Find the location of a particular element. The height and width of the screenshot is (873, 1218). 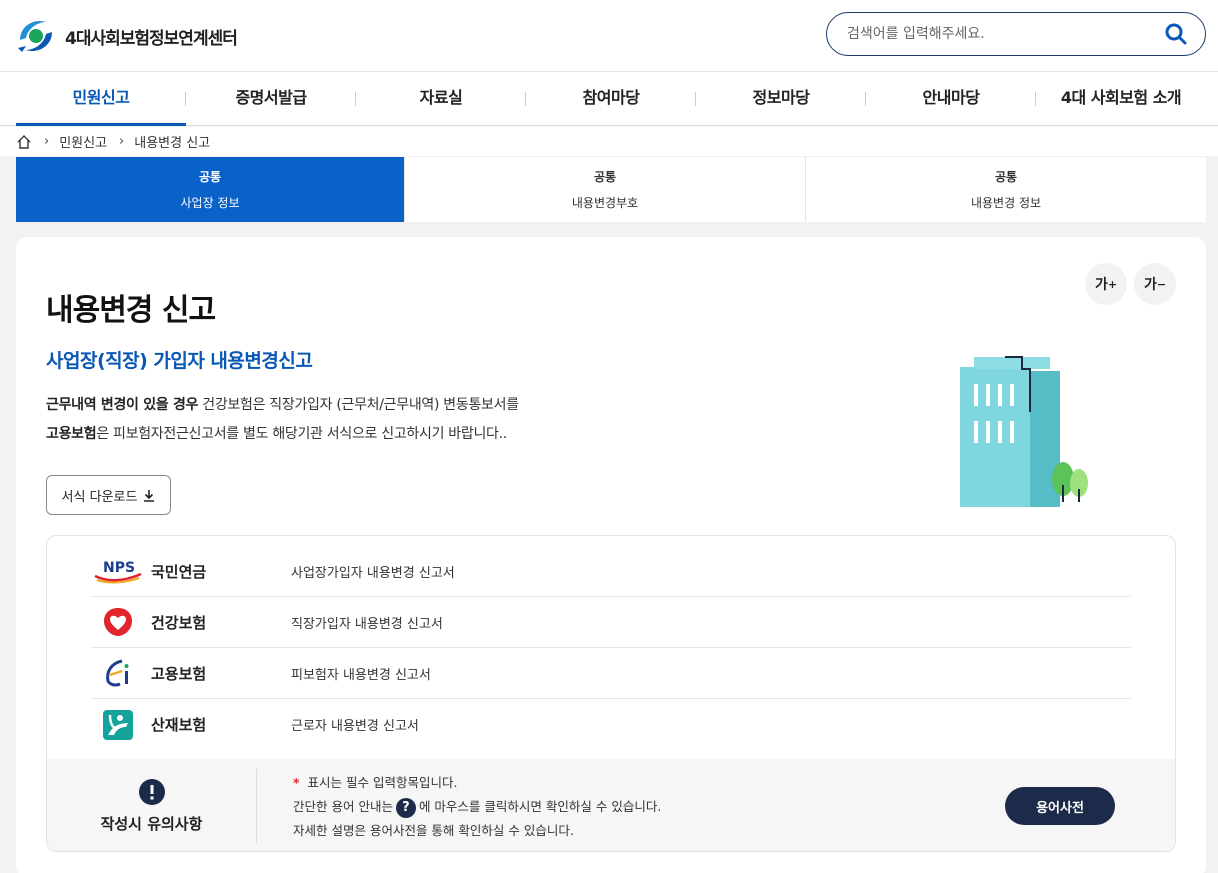

nps-logo-icon: NPS is located at coordinates (118, 571).